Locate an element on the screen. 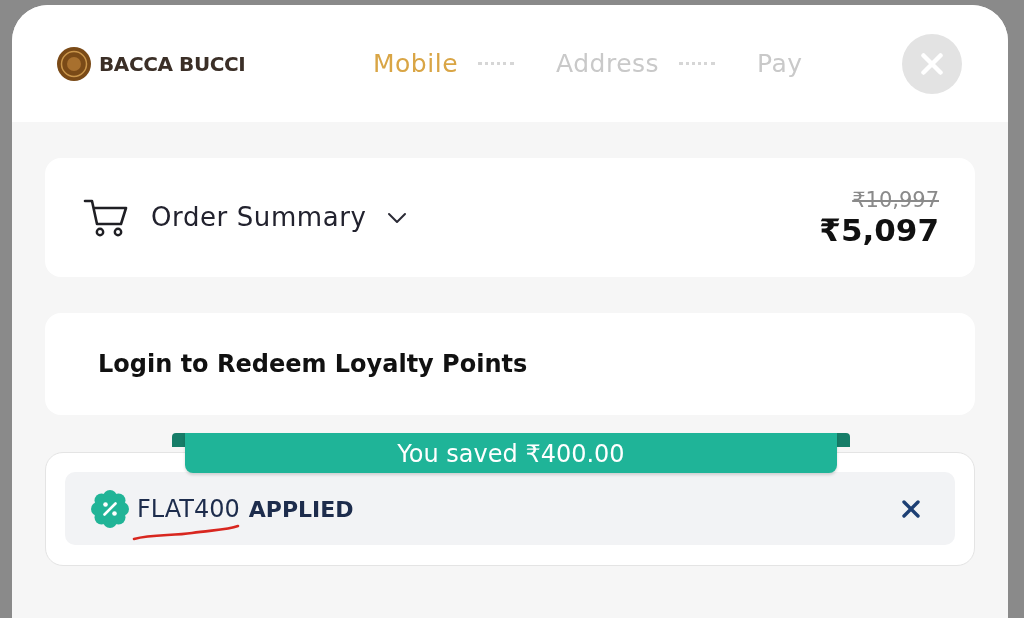 This screenshot has width=1024, height=618. discounted-price: ₹5,097 is located at coordinates (879, 230).